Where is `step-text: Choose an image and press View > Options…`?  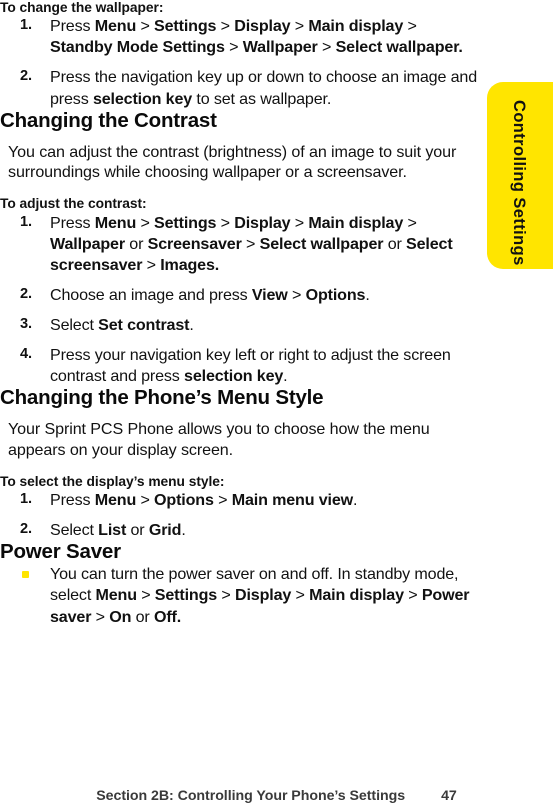 step-text: Choose an image and press View > Options… is located at coordinates (210, 295).